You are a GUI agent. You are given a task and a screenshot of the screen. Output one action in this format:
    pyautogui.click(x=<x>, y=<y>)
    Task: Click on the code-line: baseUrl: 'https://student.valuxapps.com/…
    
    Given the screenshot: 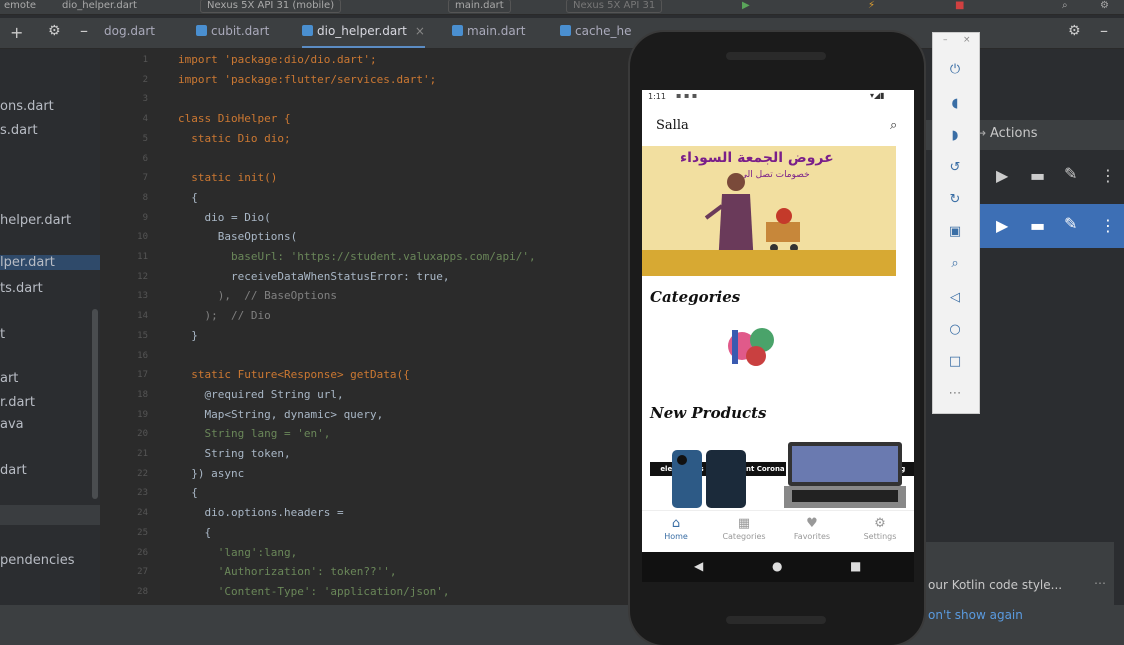 What is the action you would take?
    pyautogui.click(x=357, y=256)
    